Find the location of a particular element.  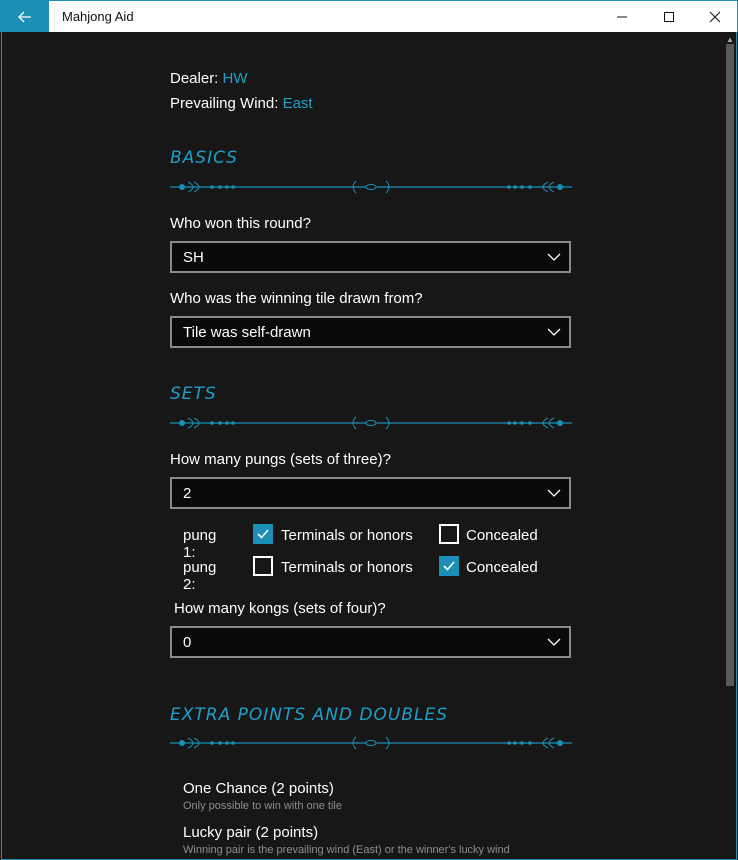

back-arrow-icon is located at coordinates (24, 17).